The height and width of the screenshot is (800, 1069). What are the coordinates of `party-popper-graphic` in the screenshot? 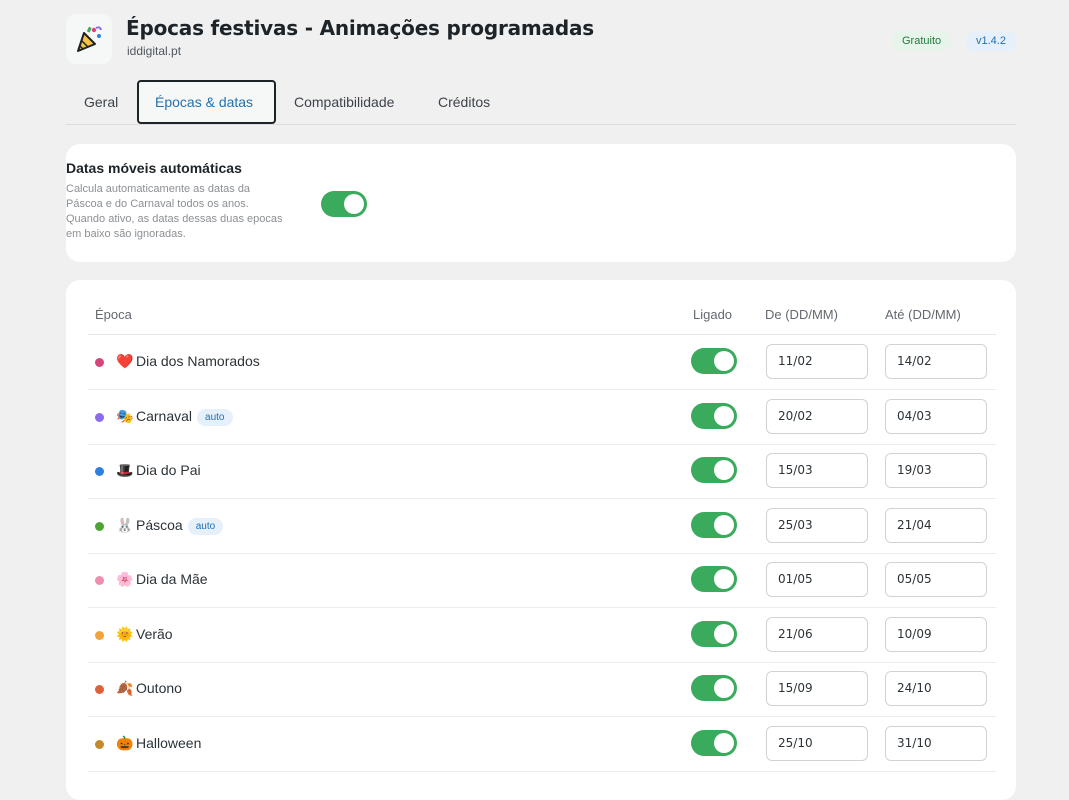 It's located at (89, 39).